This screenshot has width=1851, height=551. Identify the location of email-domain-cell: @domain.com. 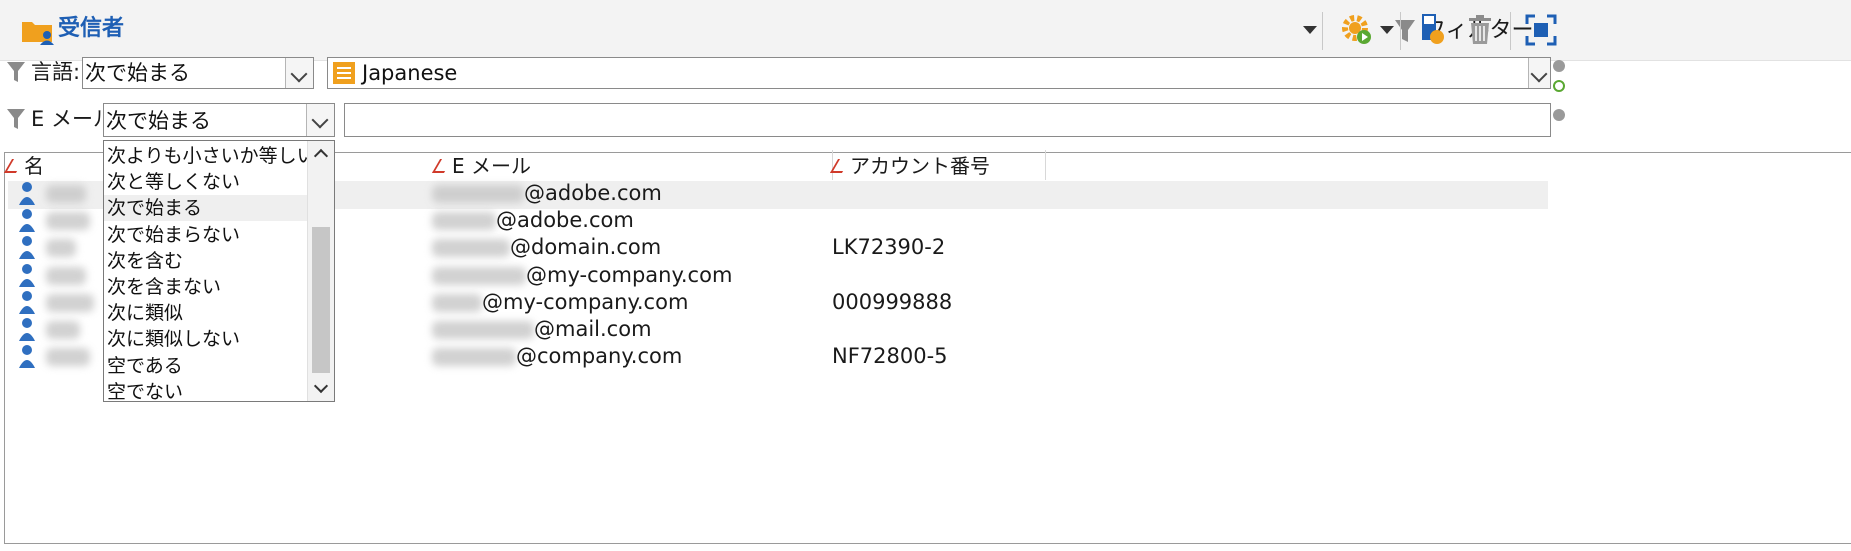
(586, 247).